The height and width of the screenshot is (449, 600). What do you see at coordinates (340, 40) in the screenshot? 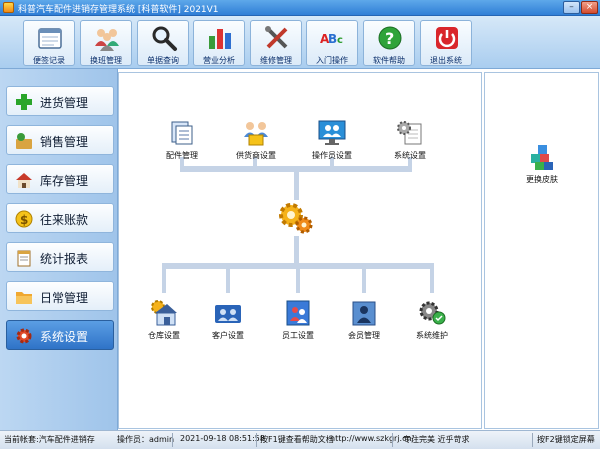
I see `svg-text: c` at bounding box center [340, 40].